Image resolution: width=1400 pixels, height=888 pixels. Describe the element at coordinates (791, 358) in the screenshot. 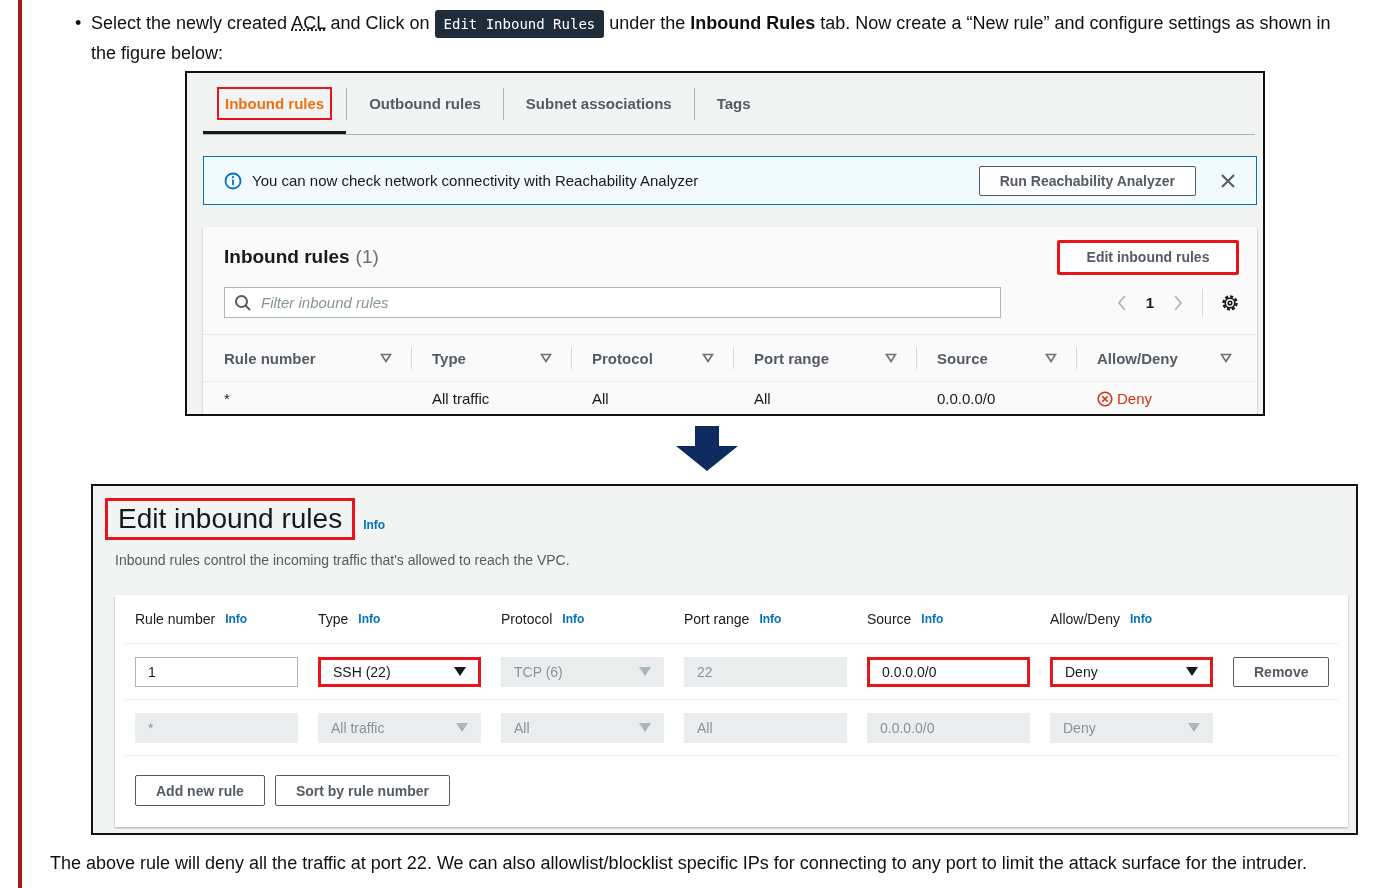

I see `column-header: Port range` at that location.